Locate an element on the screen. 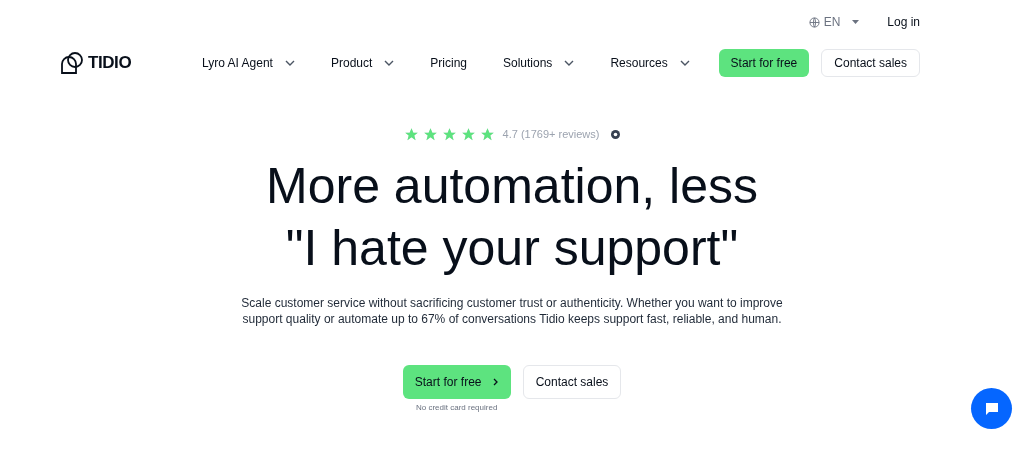 This screenshot has height=457, width=1024. chat-icon is located at coordinates (991, 408).